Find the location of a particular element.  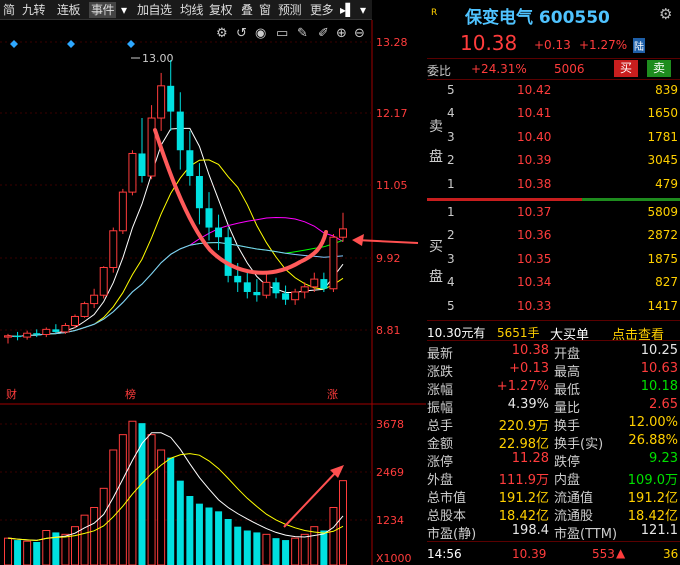

bigorder-price: 10.30元有 is located at coordinates (456, 333).